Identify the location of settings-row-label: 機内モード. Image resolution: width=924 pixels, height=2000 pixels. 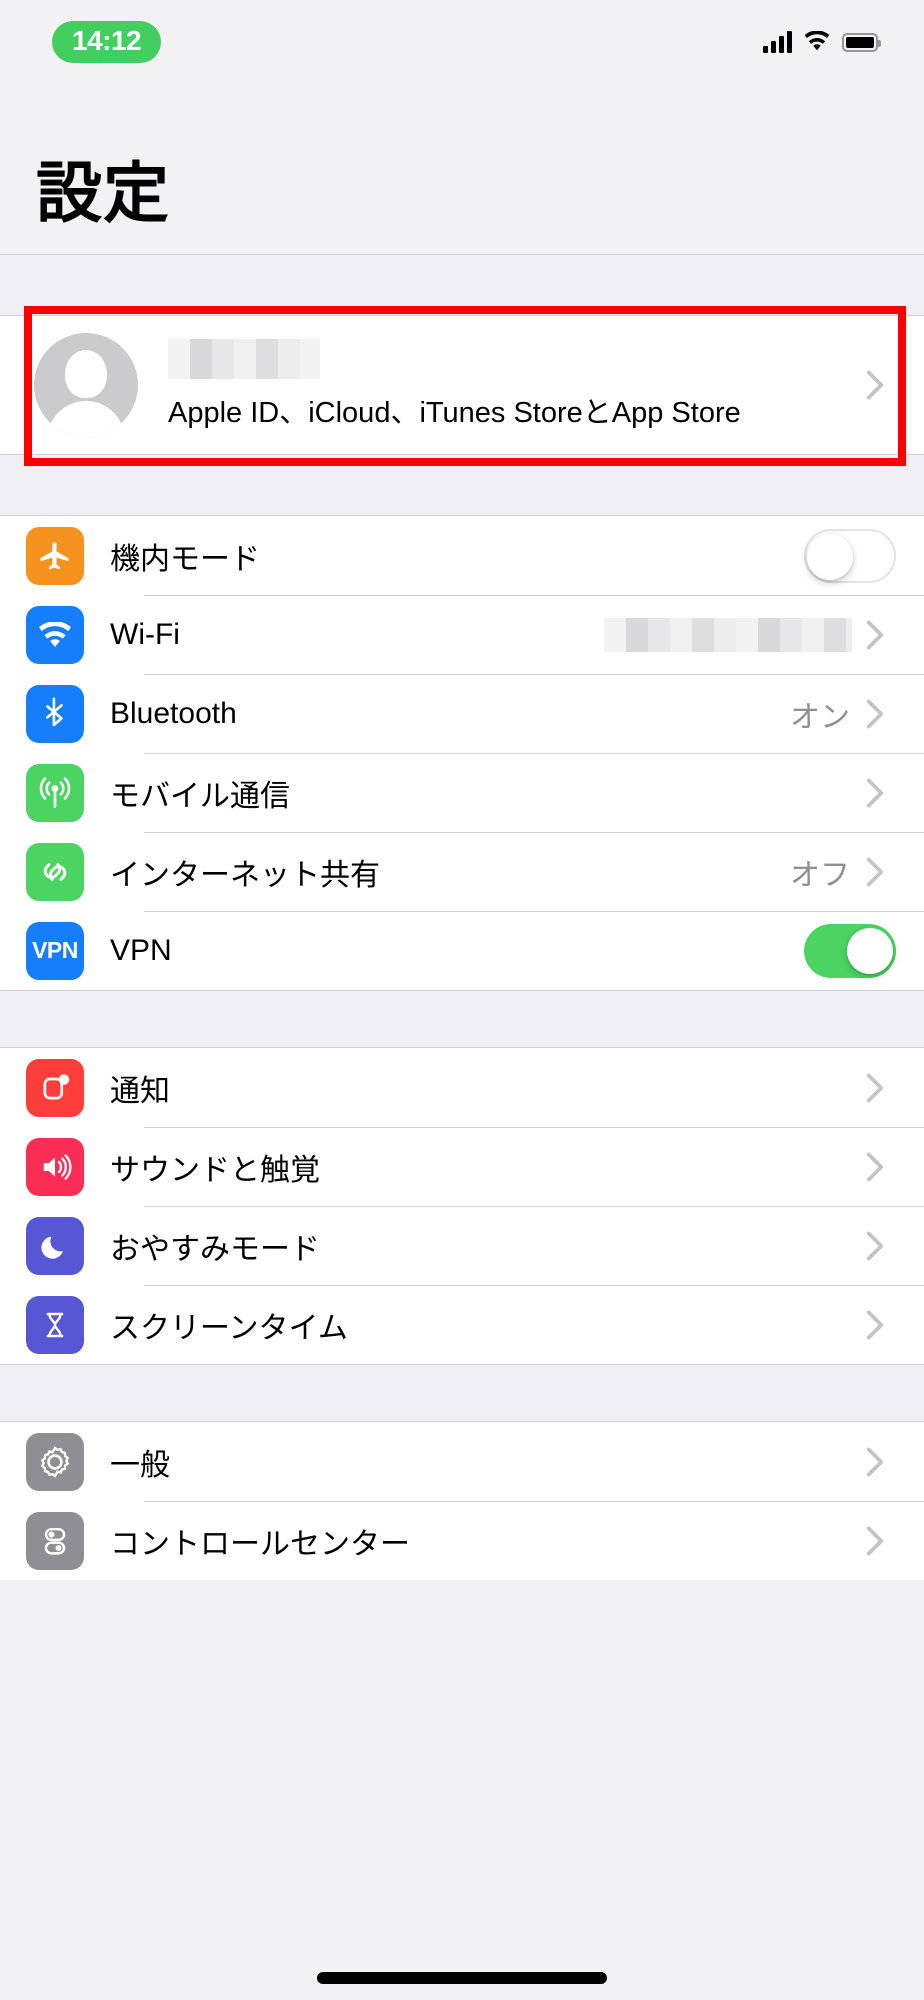
(185, 559).